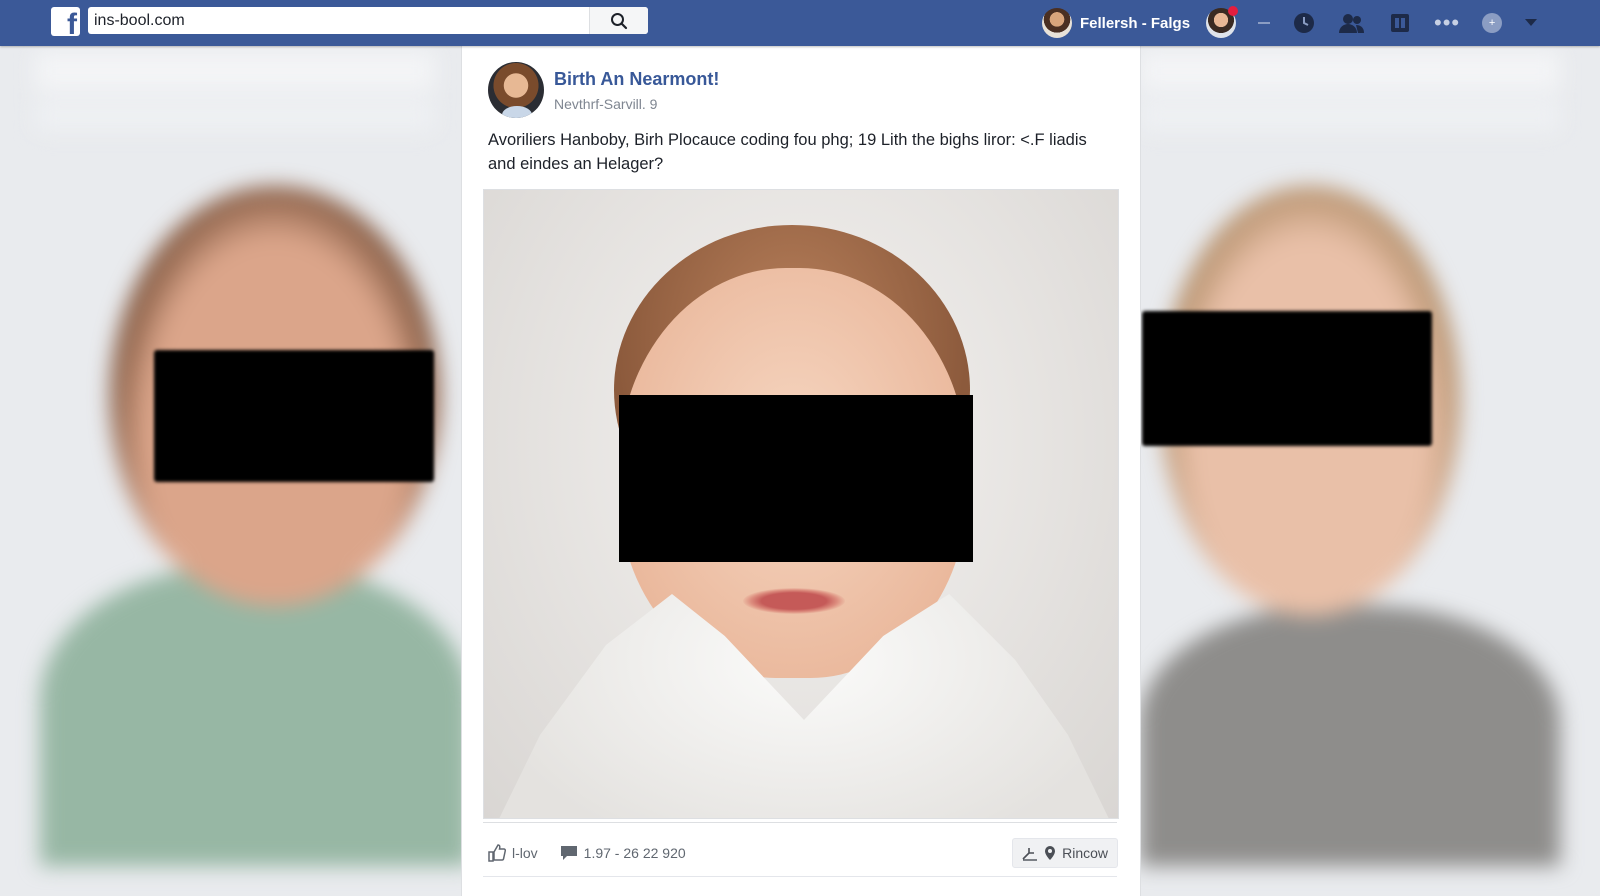  Describe the element at coordinates (1531, 23) in the screenshot. I see `chevron-down-icon` at that location.